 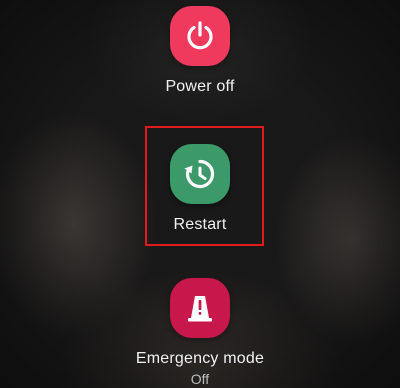 I want to click on power-icon, so click(x=200, y=35).